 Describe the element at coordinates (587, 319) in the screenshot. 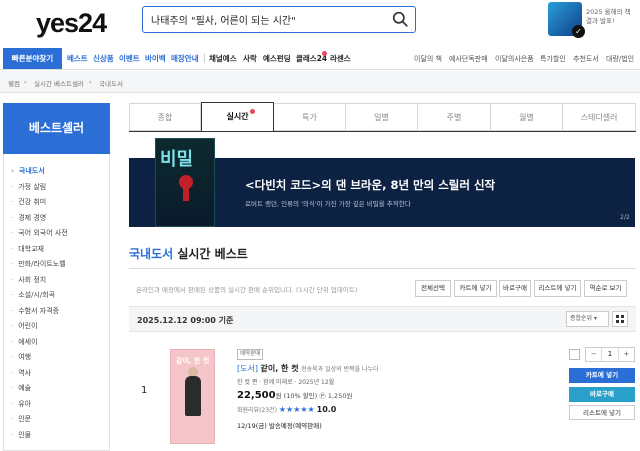

I see `sort-select: 종합순위 ▾` at that location.